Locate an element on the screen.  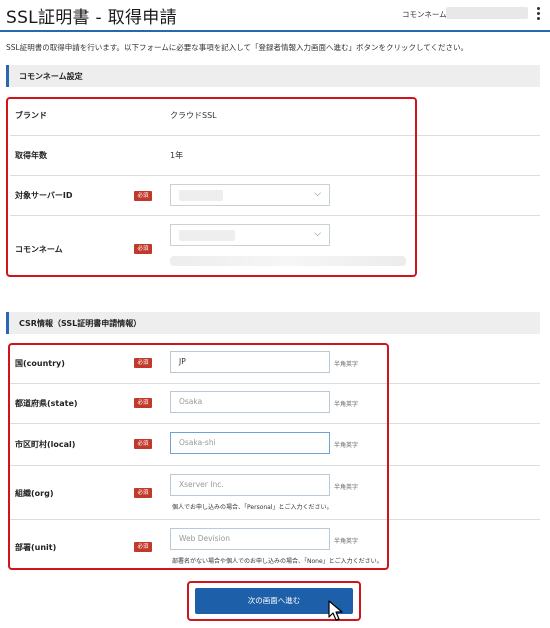
section-heading-common-name: コモンネーム設定 is located at coordinates (273, 76).